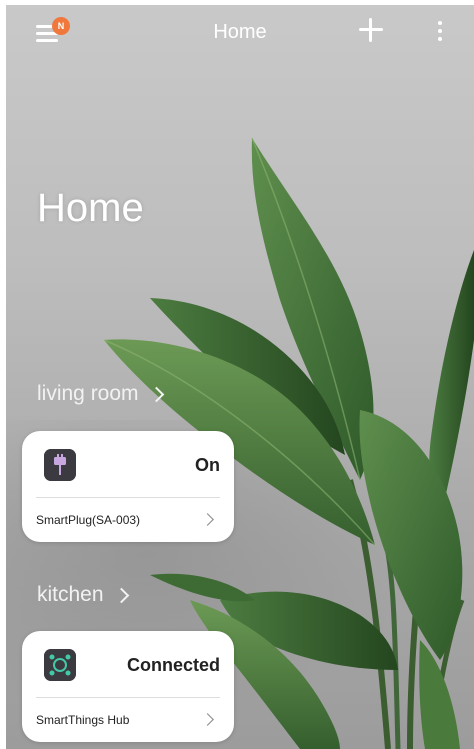  What do you see at coordinates (88, 393) in the screenshot?
I see `room-name: living room` at bounding box center [88, 393].